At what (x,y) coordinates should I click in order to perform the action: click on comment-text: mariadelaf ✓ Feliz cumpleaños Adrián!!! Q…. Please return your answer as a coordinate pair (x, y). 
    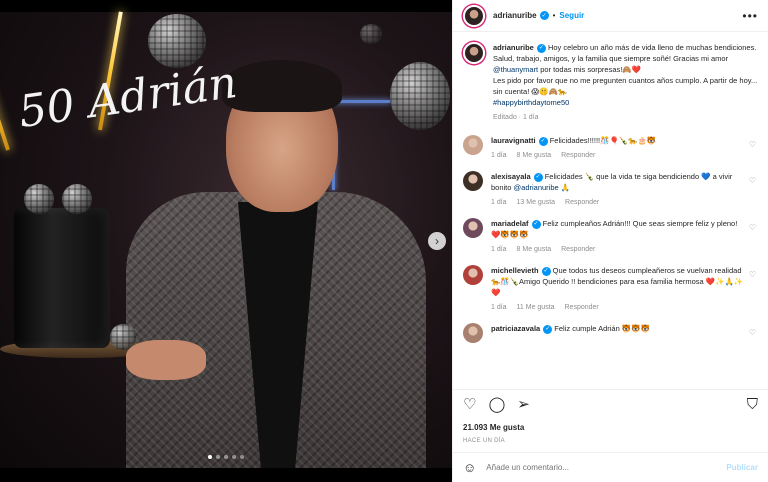
    Looking at the image, I should click on (617, 229).